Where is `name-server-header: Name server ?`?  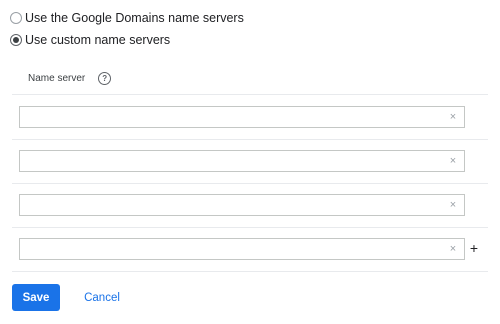 name-server-header: Name server ? is located at coordinates (70, 78).